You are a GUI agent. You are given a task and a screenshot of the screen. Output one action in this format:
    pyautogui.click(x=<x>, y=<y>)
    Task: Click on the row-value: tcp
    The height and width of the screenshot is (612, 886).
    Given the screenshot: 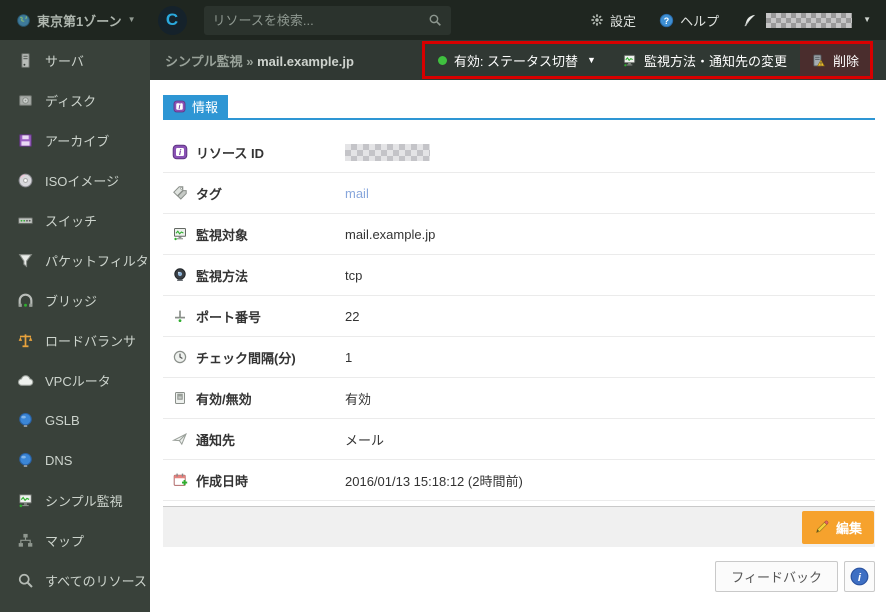 What is the action you would take?
    pyautogui.click(x=354, y=275)
    